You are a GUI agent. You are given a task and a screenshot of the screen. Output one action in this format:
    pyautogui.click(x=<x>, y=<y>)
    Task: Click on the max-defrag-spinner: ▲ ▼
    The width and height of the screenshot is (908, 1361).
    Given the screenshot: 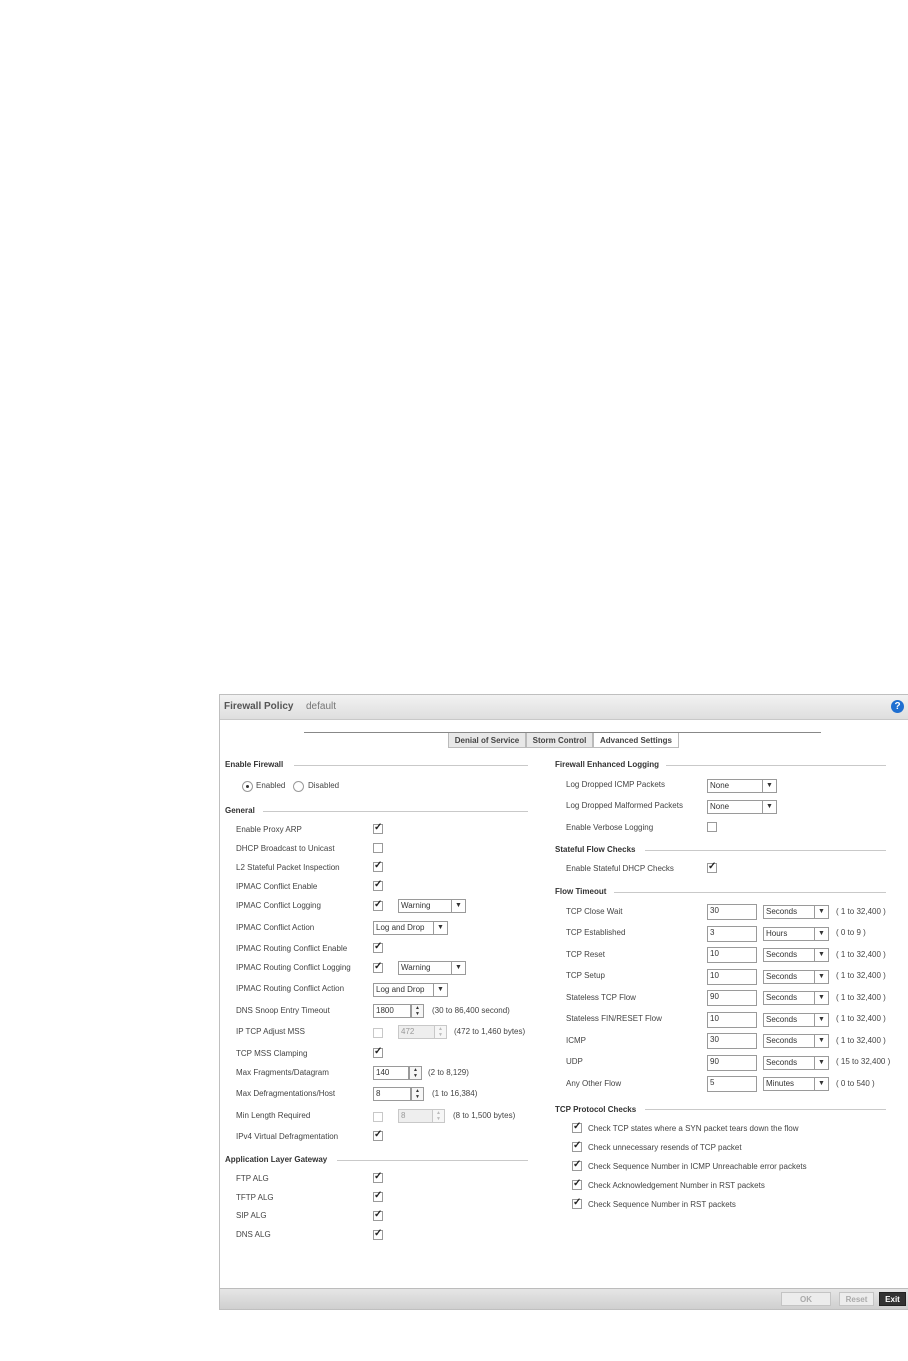 What is the action you would take?
    pyautogui.click(x=417, y=1094)
    